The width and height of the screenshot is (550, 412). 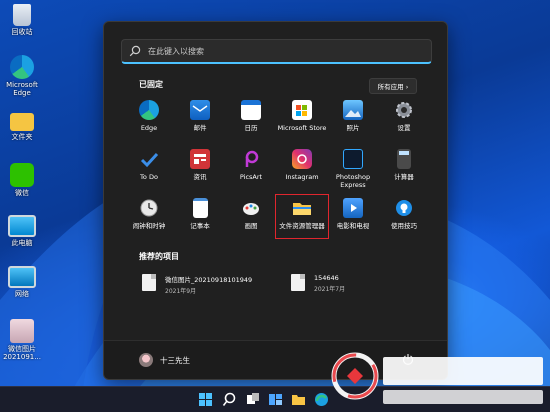 I want to click on desktop-icon-recycle-bin: 回收站, so click(x=22, y=20).